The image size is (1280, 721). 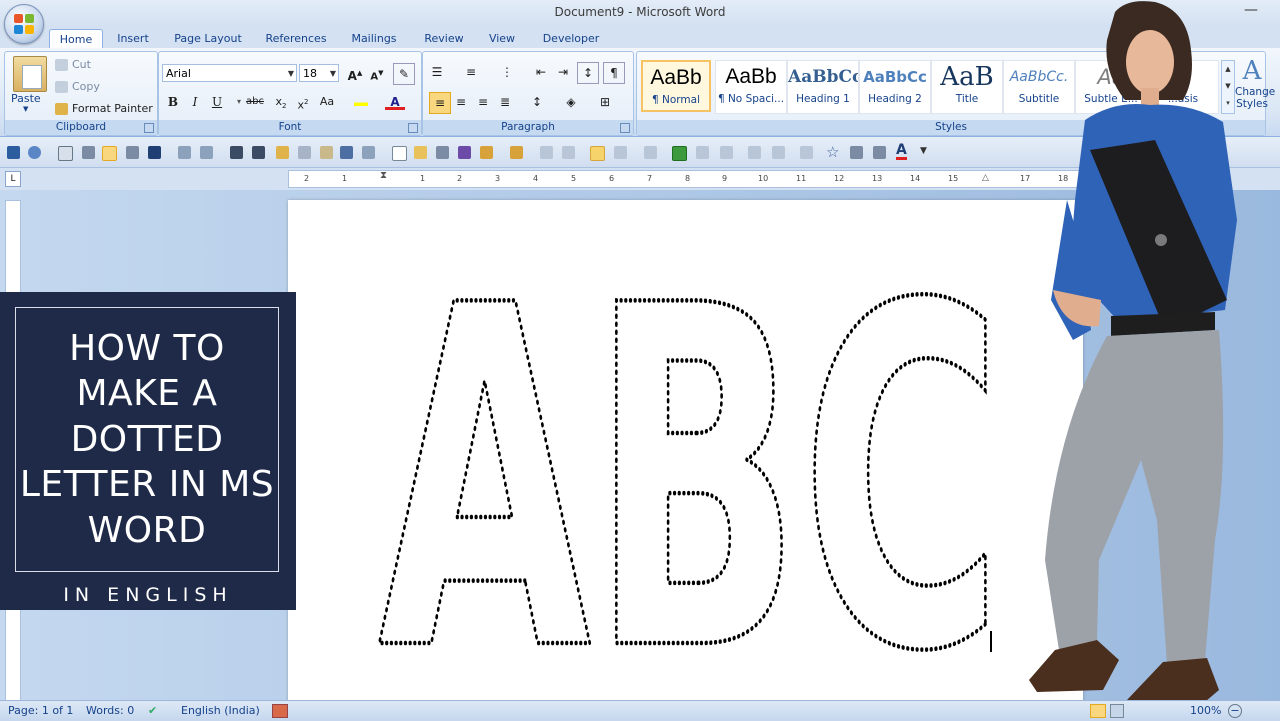 I want to click on font-launcher-icon, so click(x=413, y=128).